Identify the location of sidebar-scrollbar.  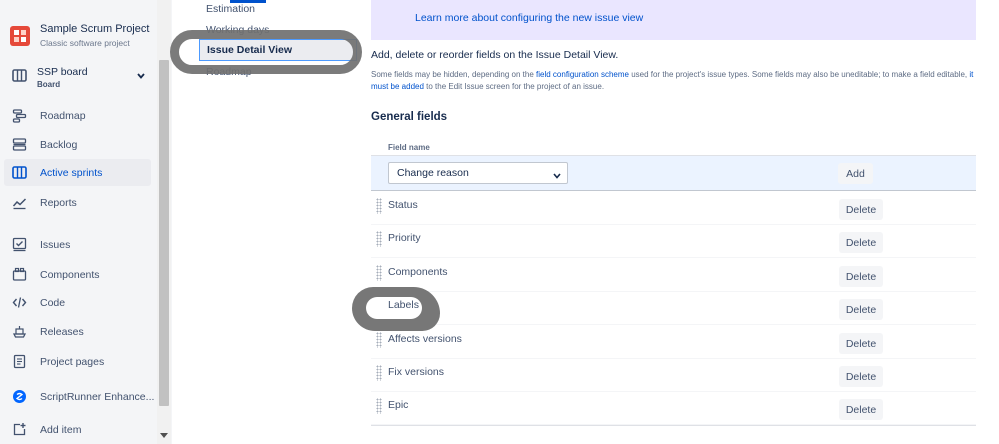
(164, 222).